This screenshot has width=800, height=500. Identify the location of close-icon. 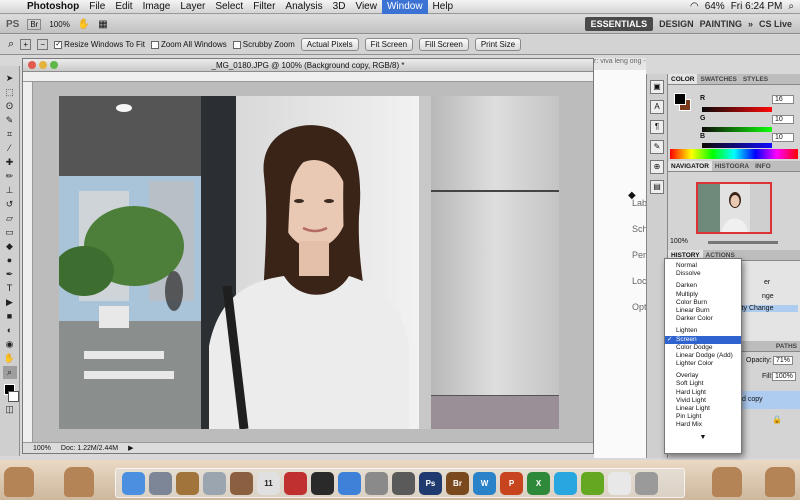
(32, 65).